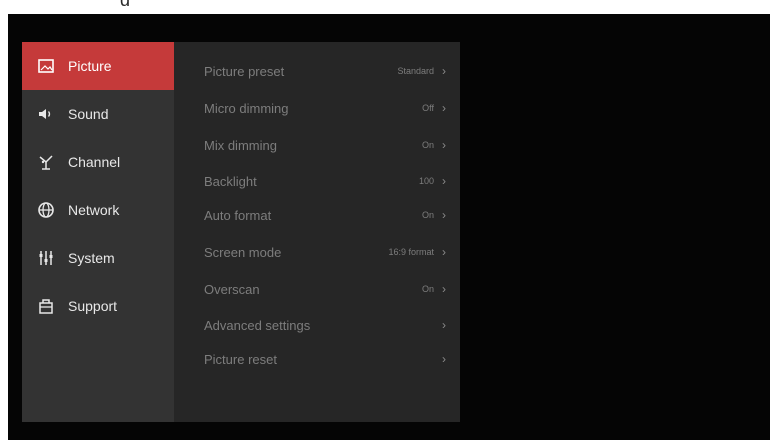 This screenshot has width=770, height=440. I want to click on support-icon, so click(46, 306).